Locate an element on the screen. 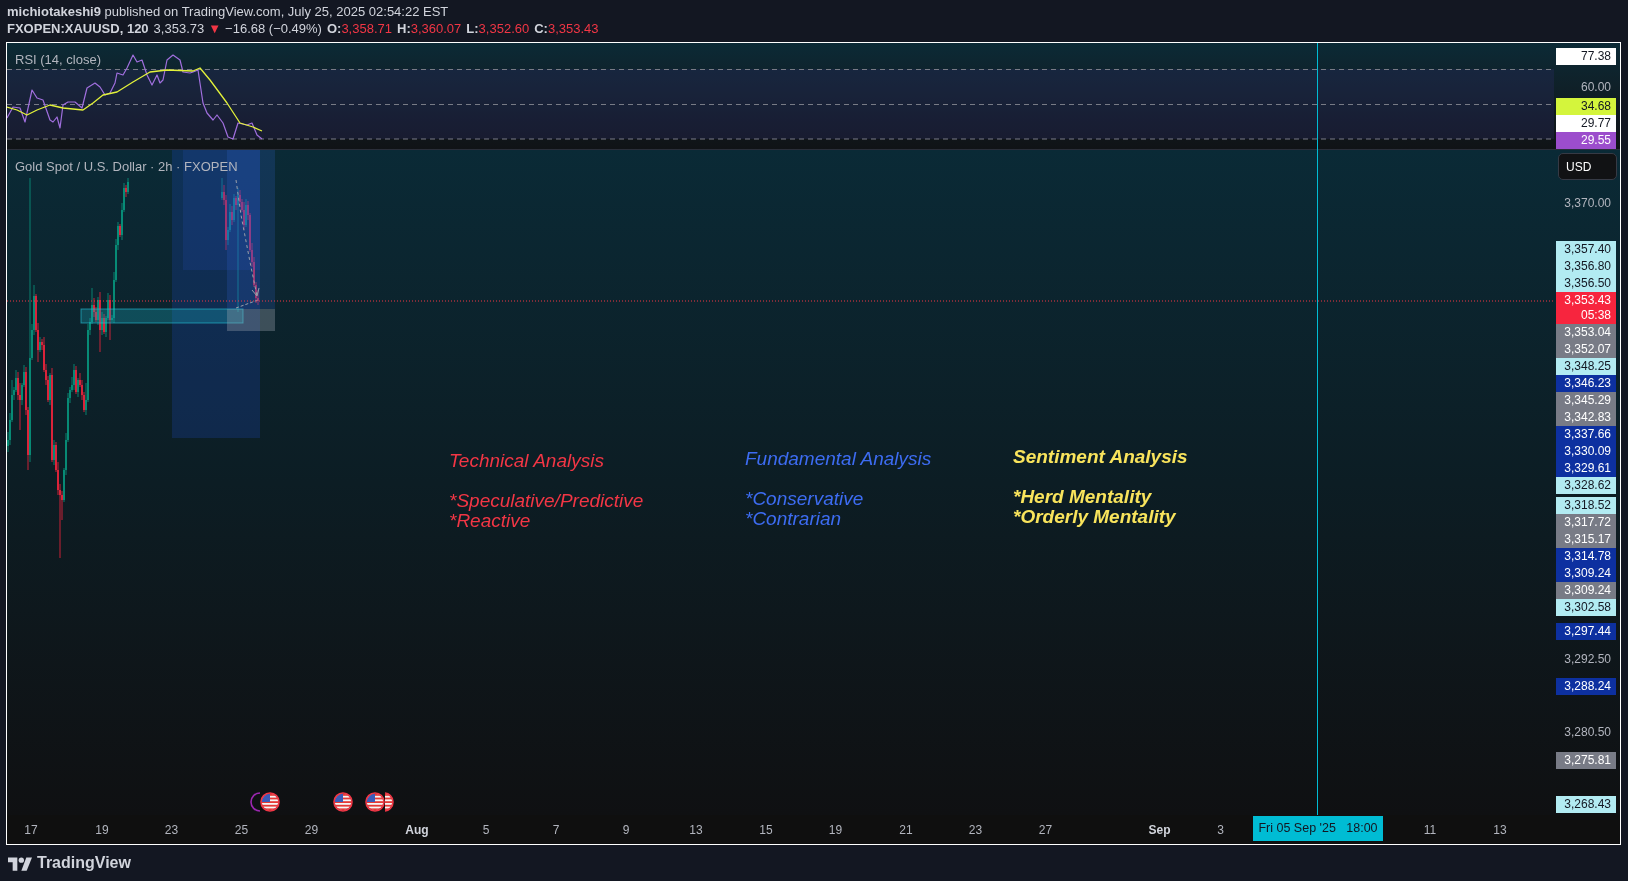 This screenshot has height=881, width=1628. price-label: 3,268.43 is located at coordinates (1586, 804).